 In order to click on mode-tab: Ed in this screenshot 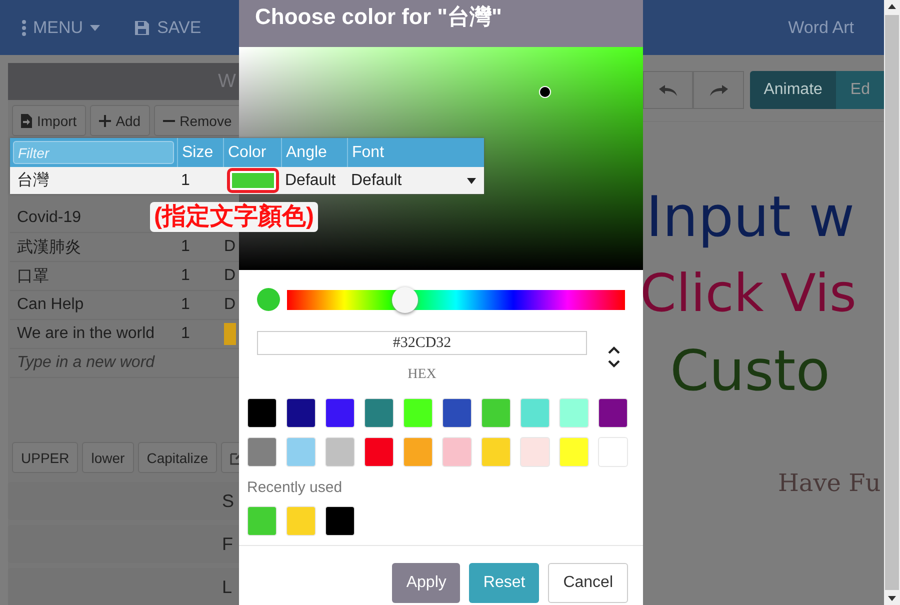, I will do `click(860, 90)`.